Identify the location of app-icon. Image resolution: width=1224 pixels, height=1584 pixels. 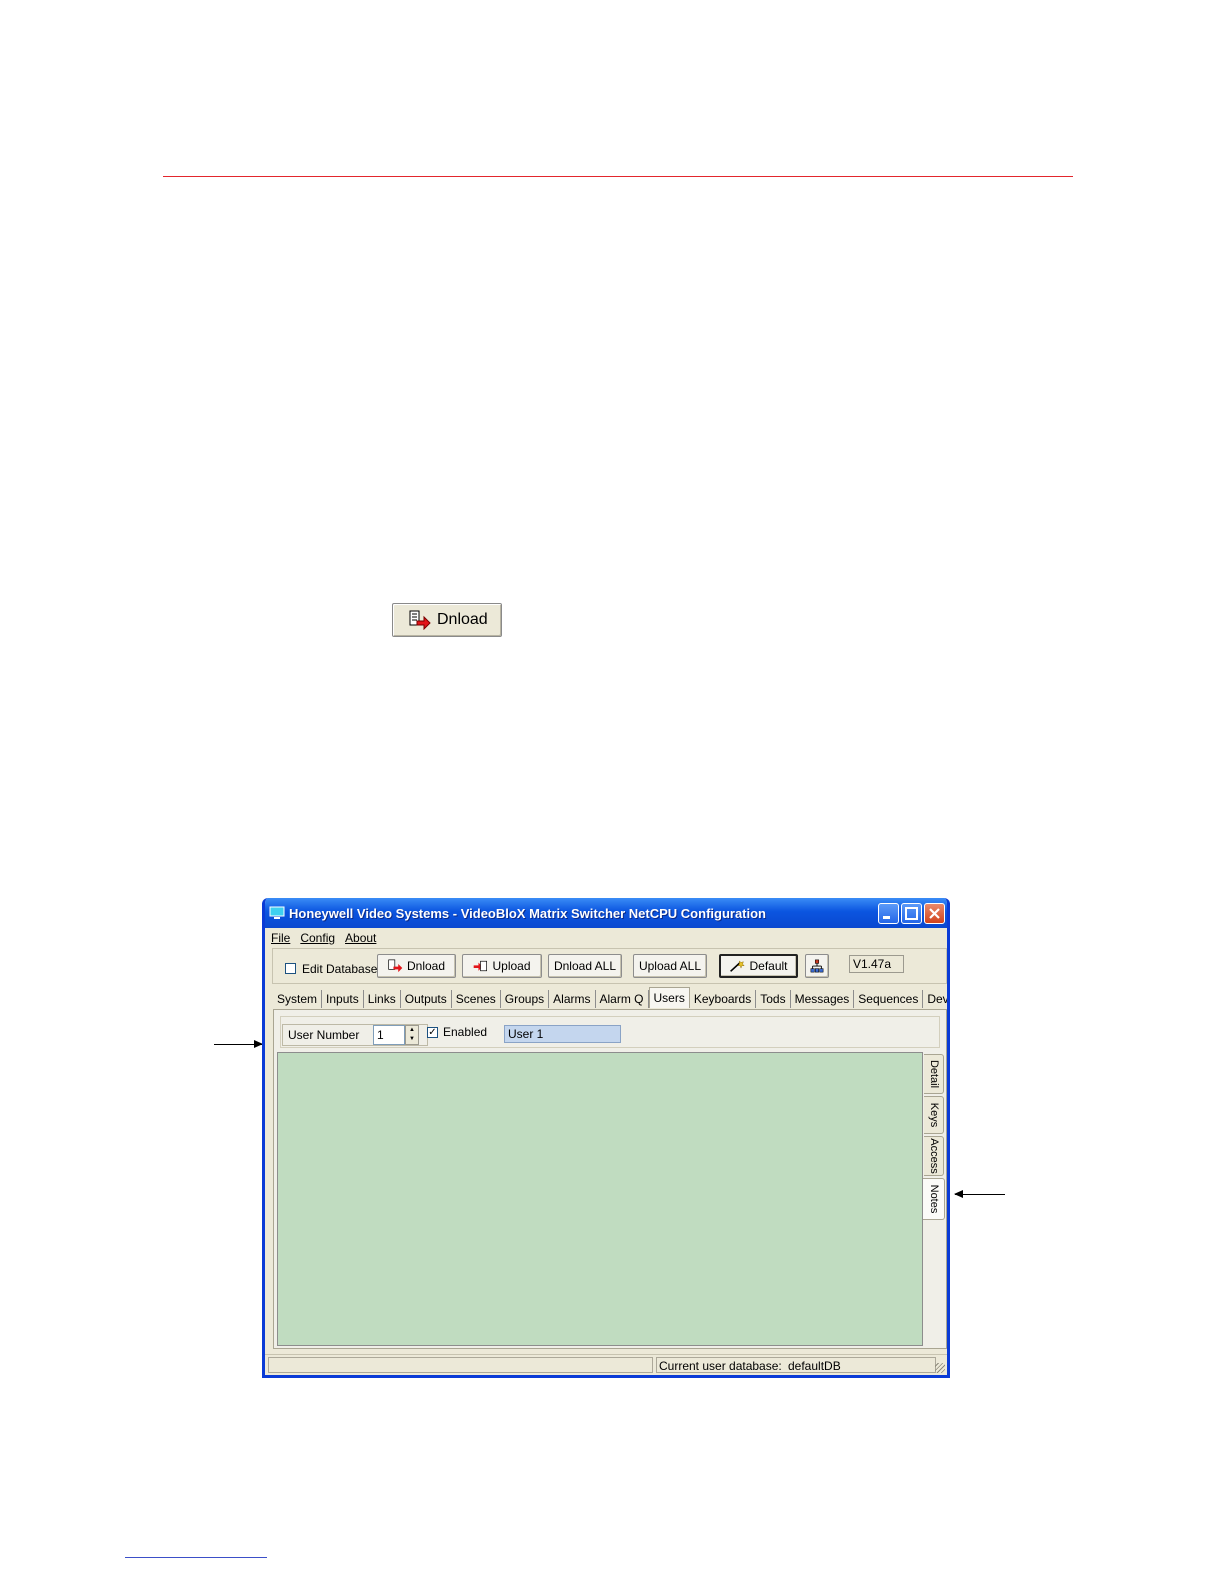
(277, 912).